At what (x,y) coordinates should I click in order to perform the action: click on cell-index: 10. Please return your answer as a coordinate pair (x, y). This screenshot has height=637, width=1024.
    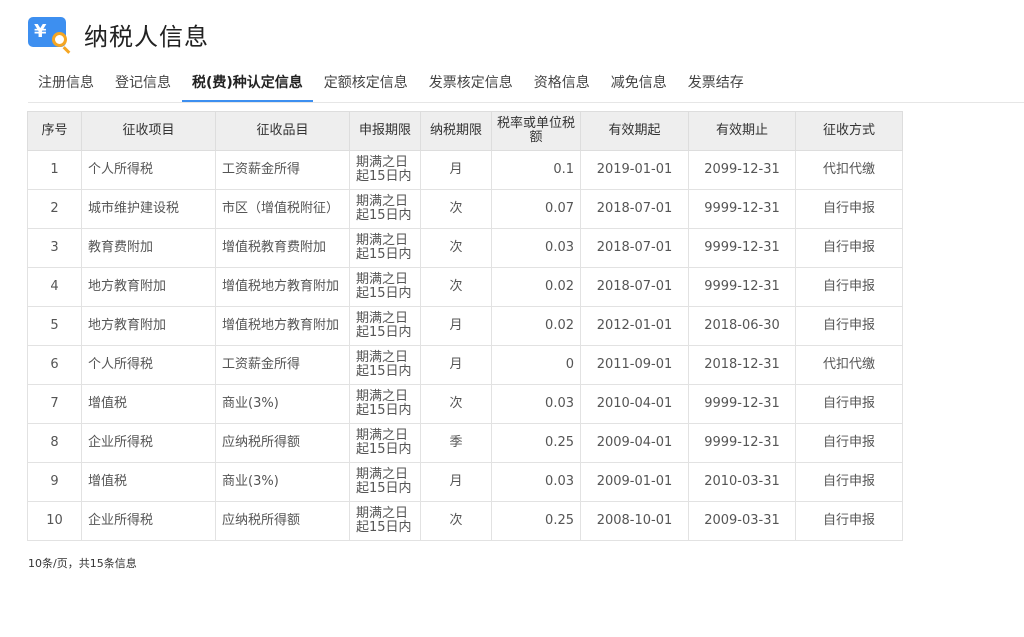
    Looking at the image, I should click on (54, 521).